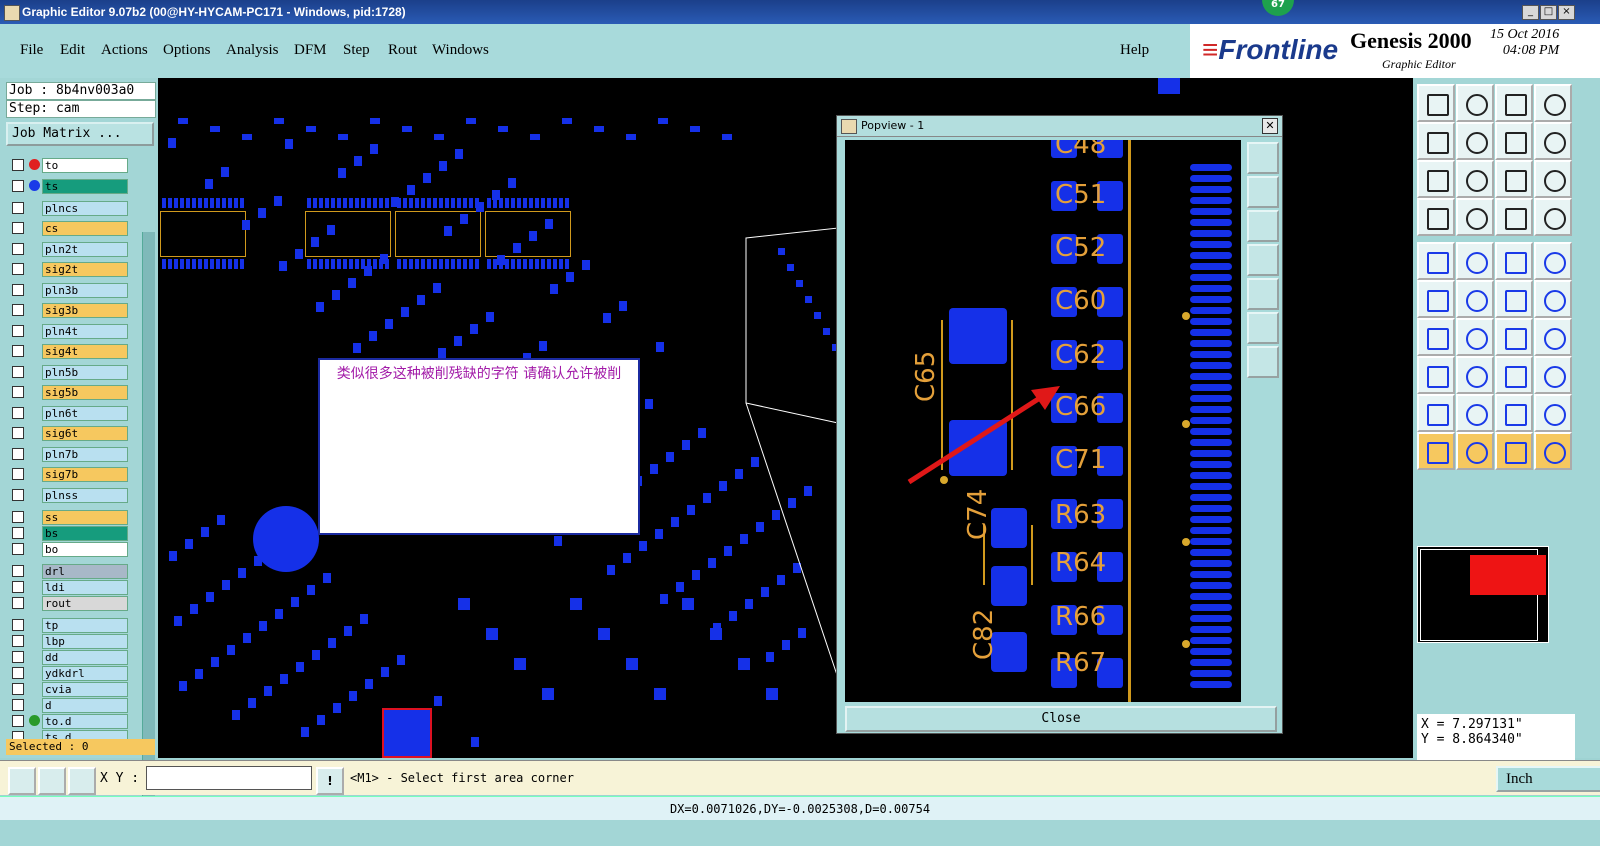  What do you see at coordinates (1553, 413) in the screenshot?
I see `copper-icon` at bounding box center [1553, 413].